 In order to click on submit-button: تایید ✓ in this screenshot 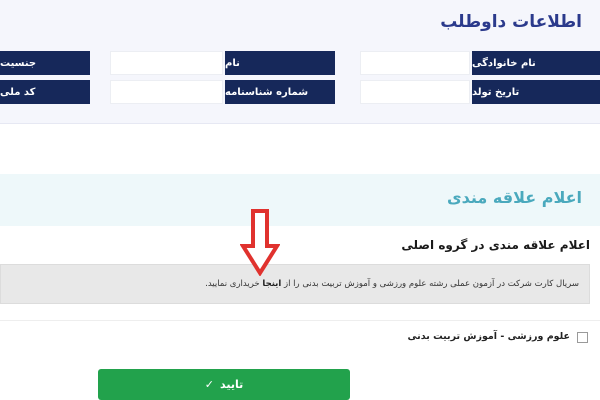, I will do `click(224, 384)`.